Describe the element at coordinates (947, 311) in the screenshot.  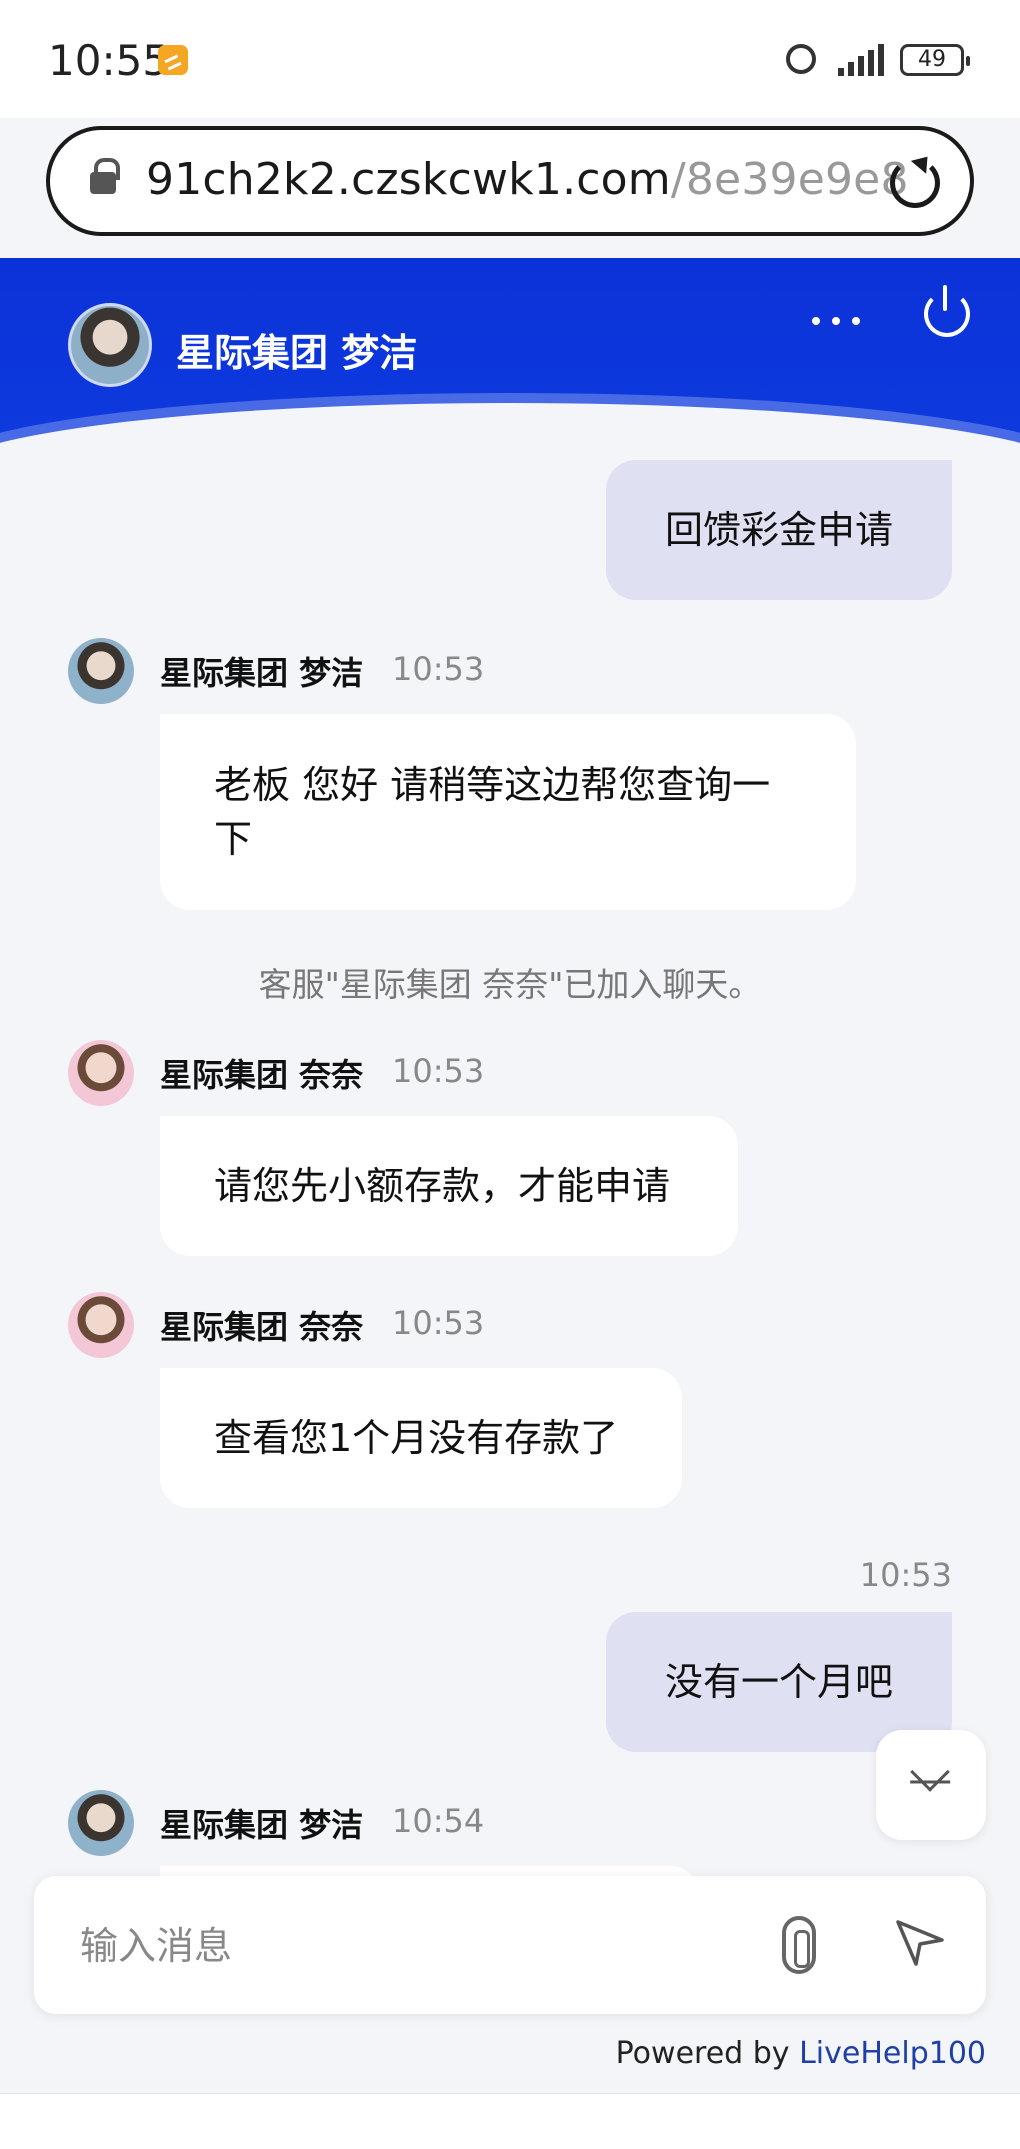
I see `power-icon` at that location.